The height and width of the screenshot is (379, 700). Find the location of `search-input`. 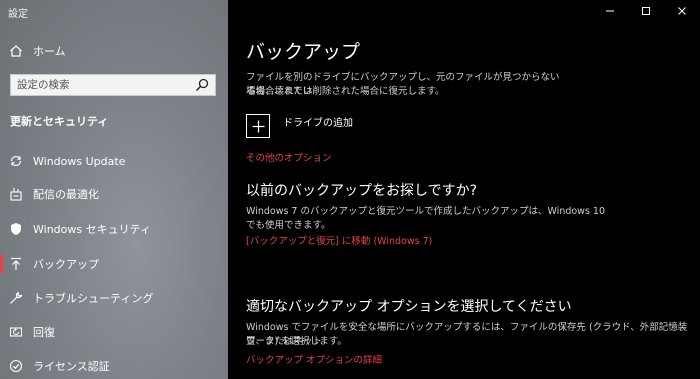

search-input is located at coordinates (103, 85).